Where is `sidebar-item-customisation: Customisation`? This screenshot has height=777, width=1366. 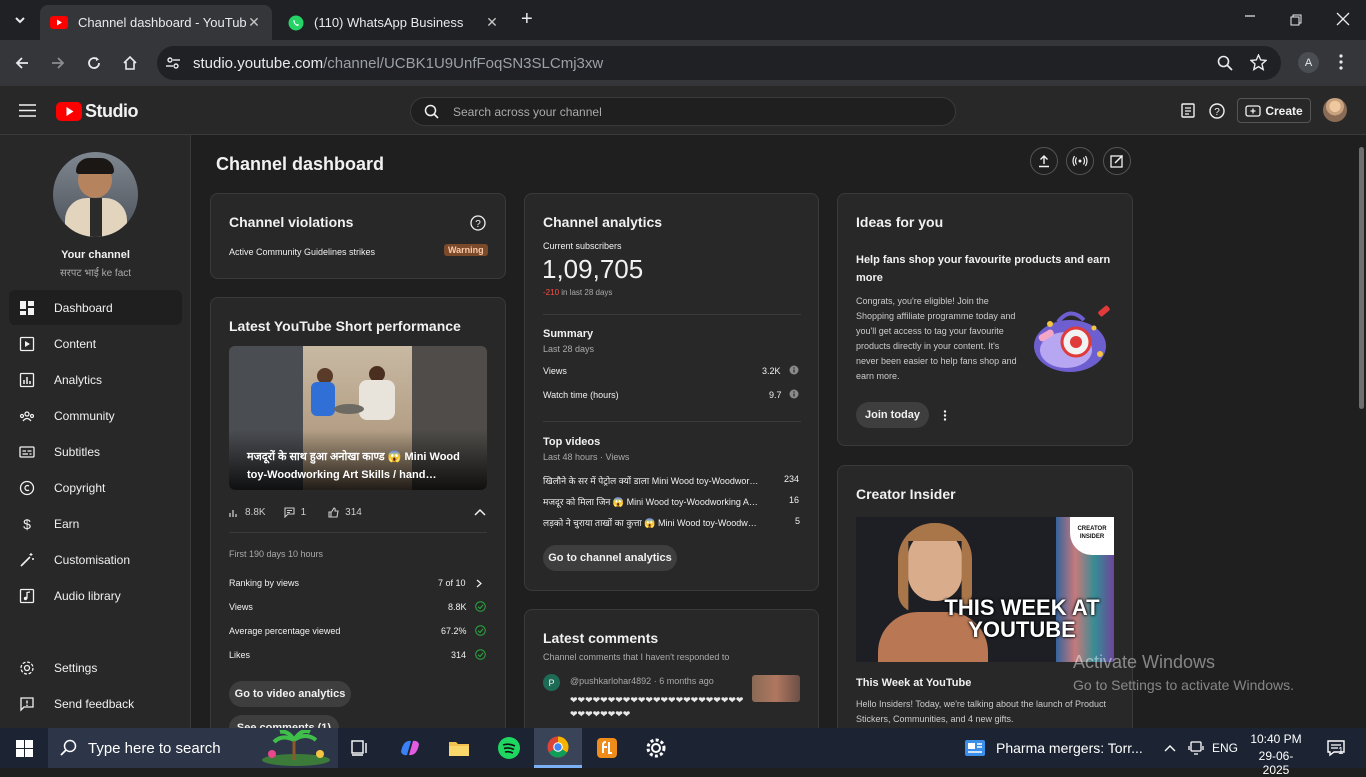
sidebar-item-customisation: Customisation is located at coordinates (95, 559).